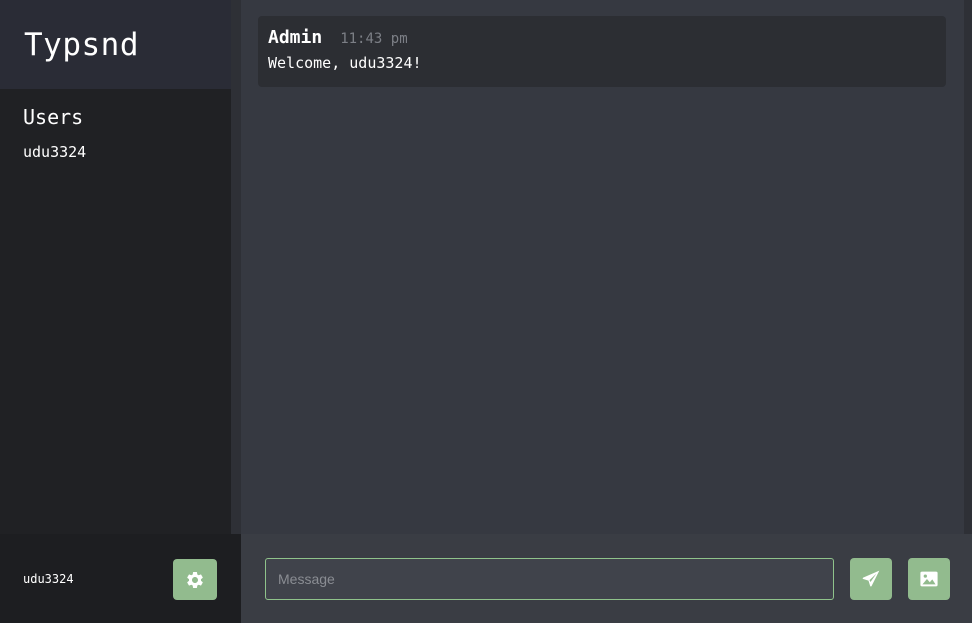 The width and height of the screenshot is (972, 623). What do you see at coordinates (53, 117) in the screenshot?
I see `users-heading: Users` at bounding box center [53, 117].